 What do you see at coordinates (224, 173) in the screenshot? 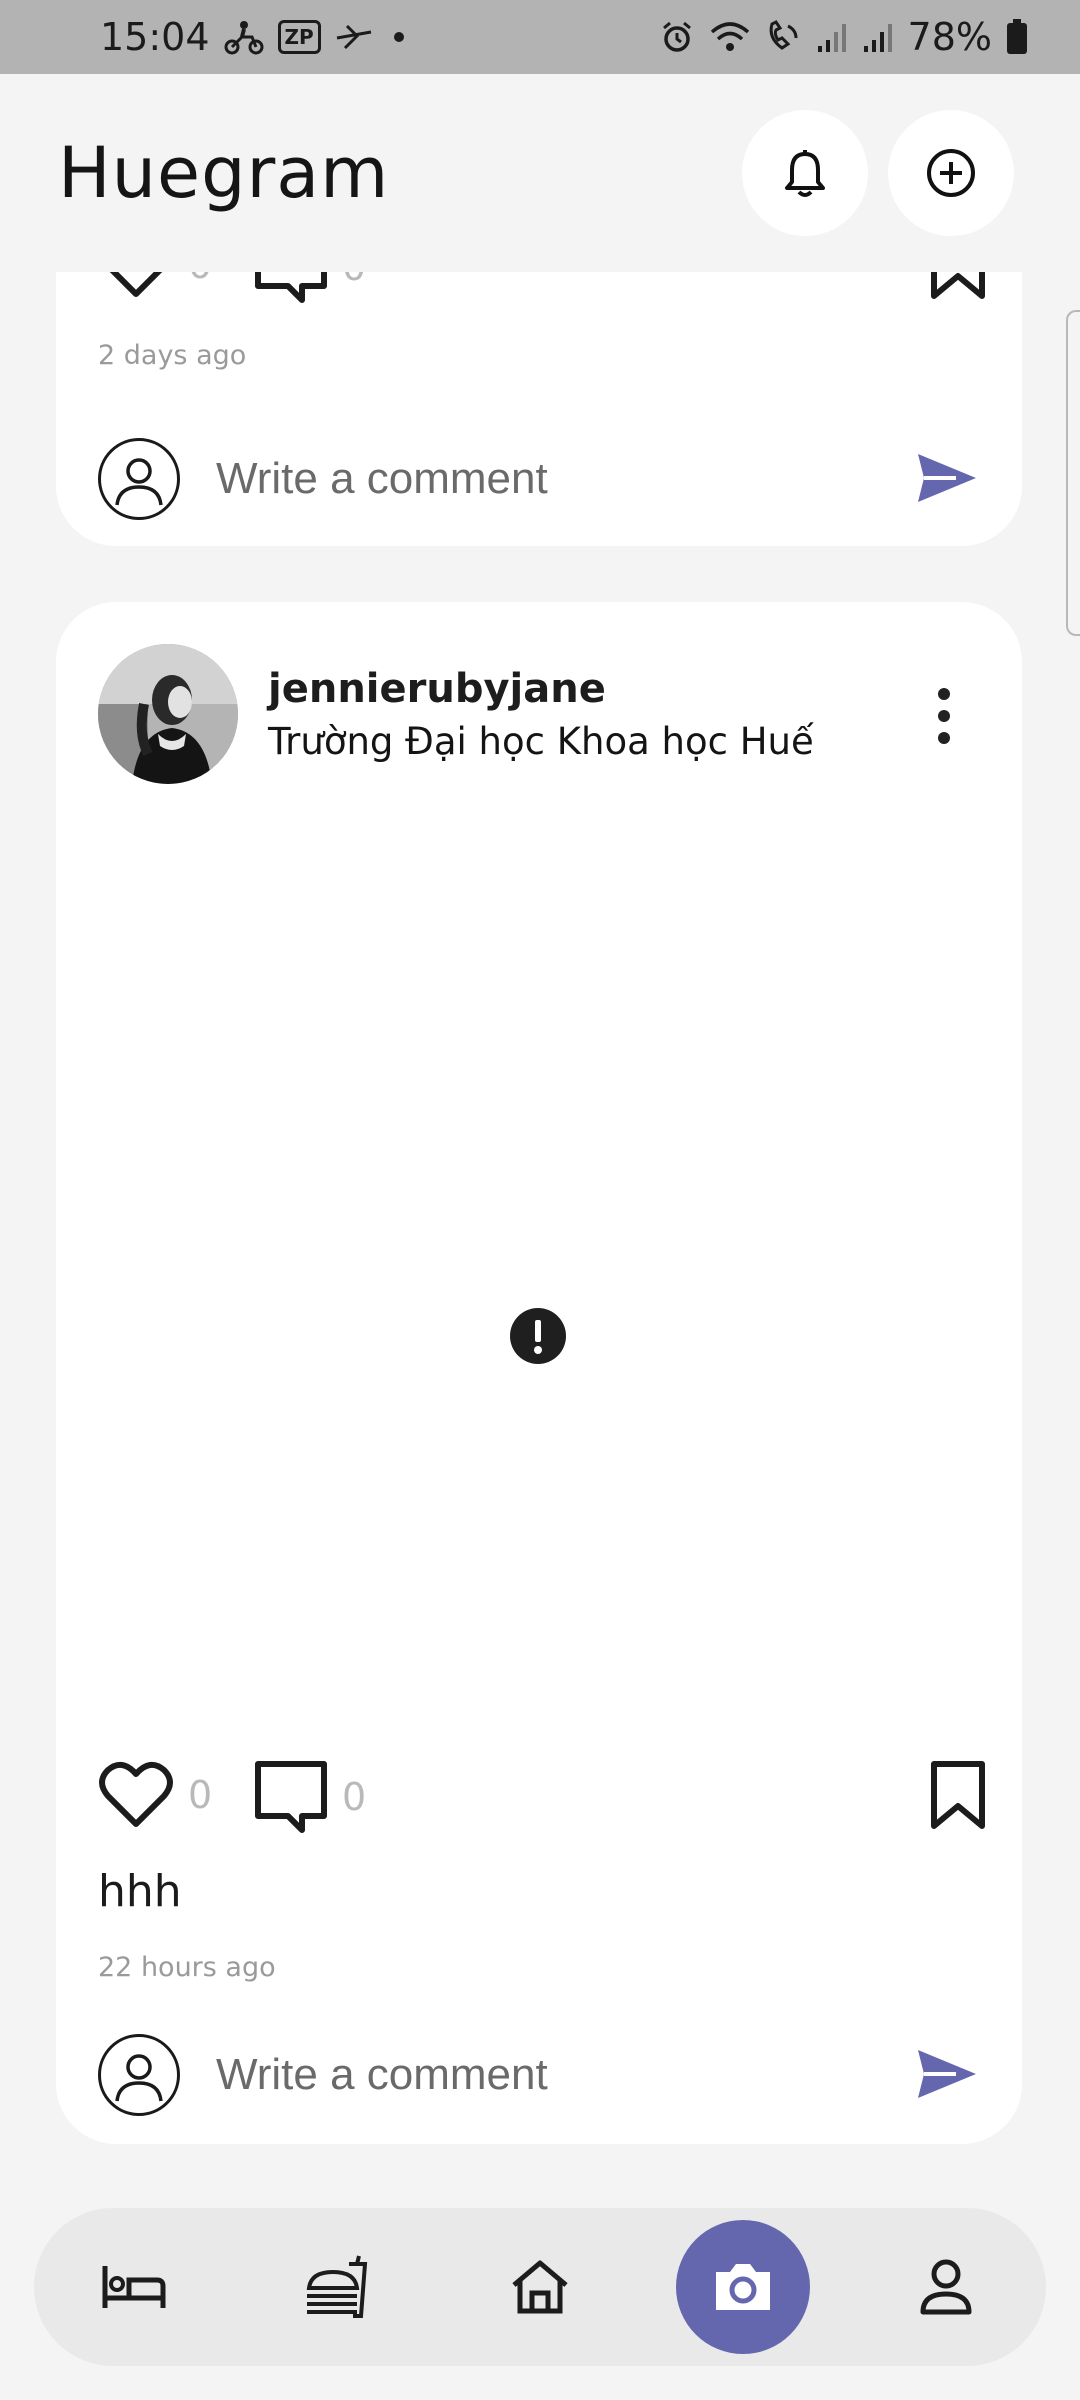
I see `app-title: Huegram` at bounding box center [224, 173].